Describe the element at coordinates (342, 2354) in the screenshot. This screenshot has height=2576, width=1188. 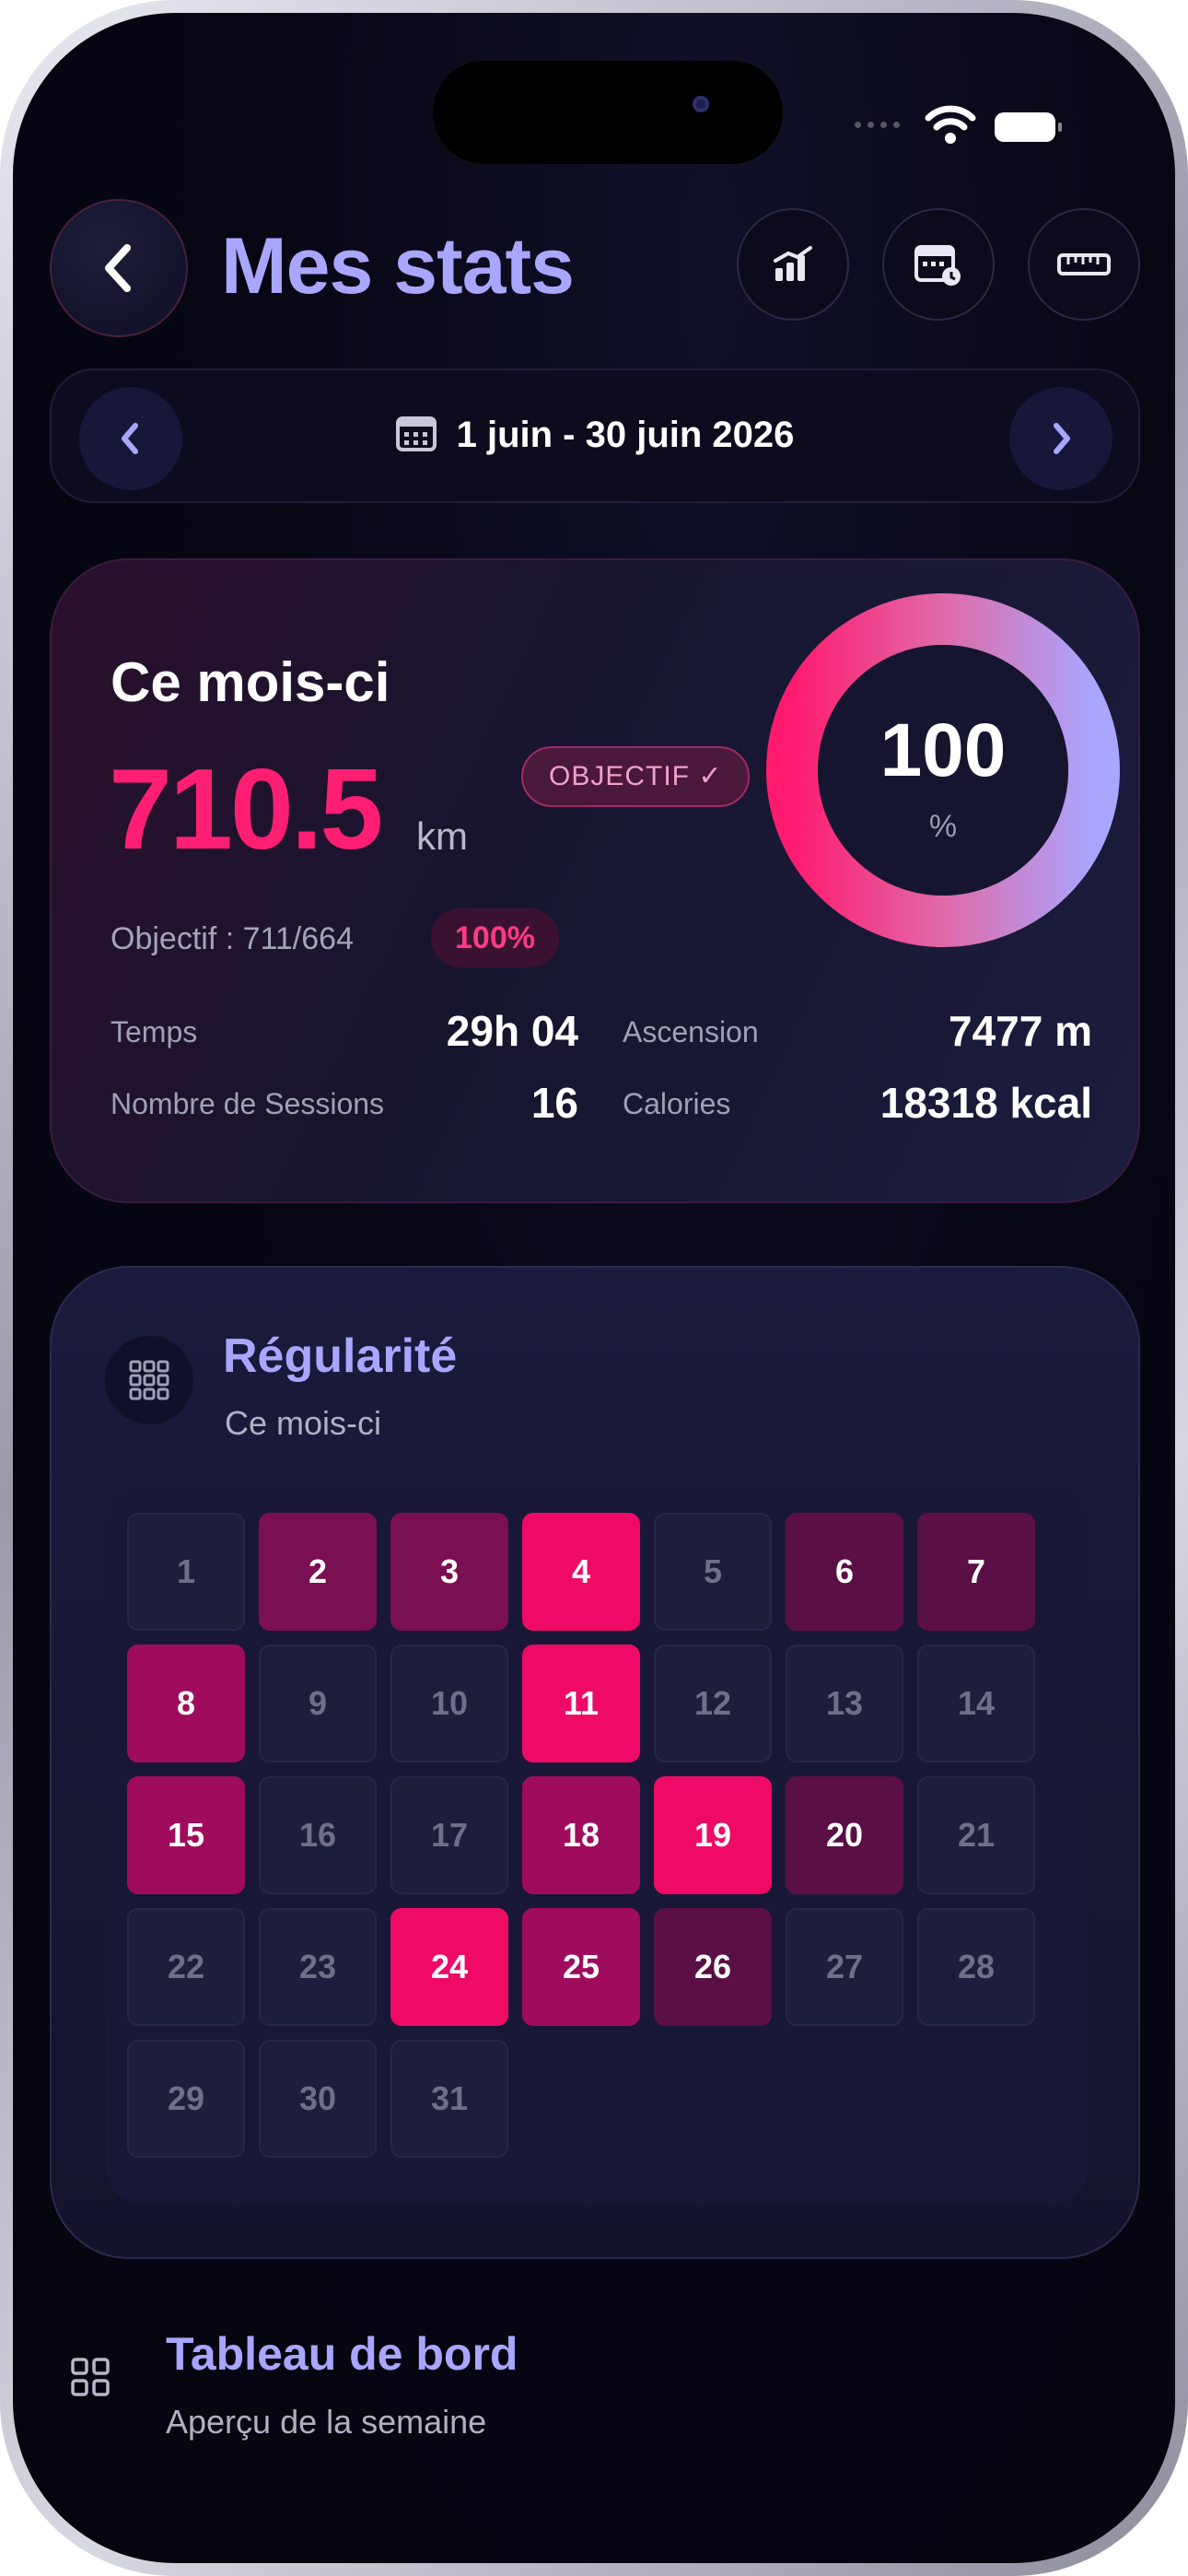
I see `dashboard-title: Tableau de bord` at that location.